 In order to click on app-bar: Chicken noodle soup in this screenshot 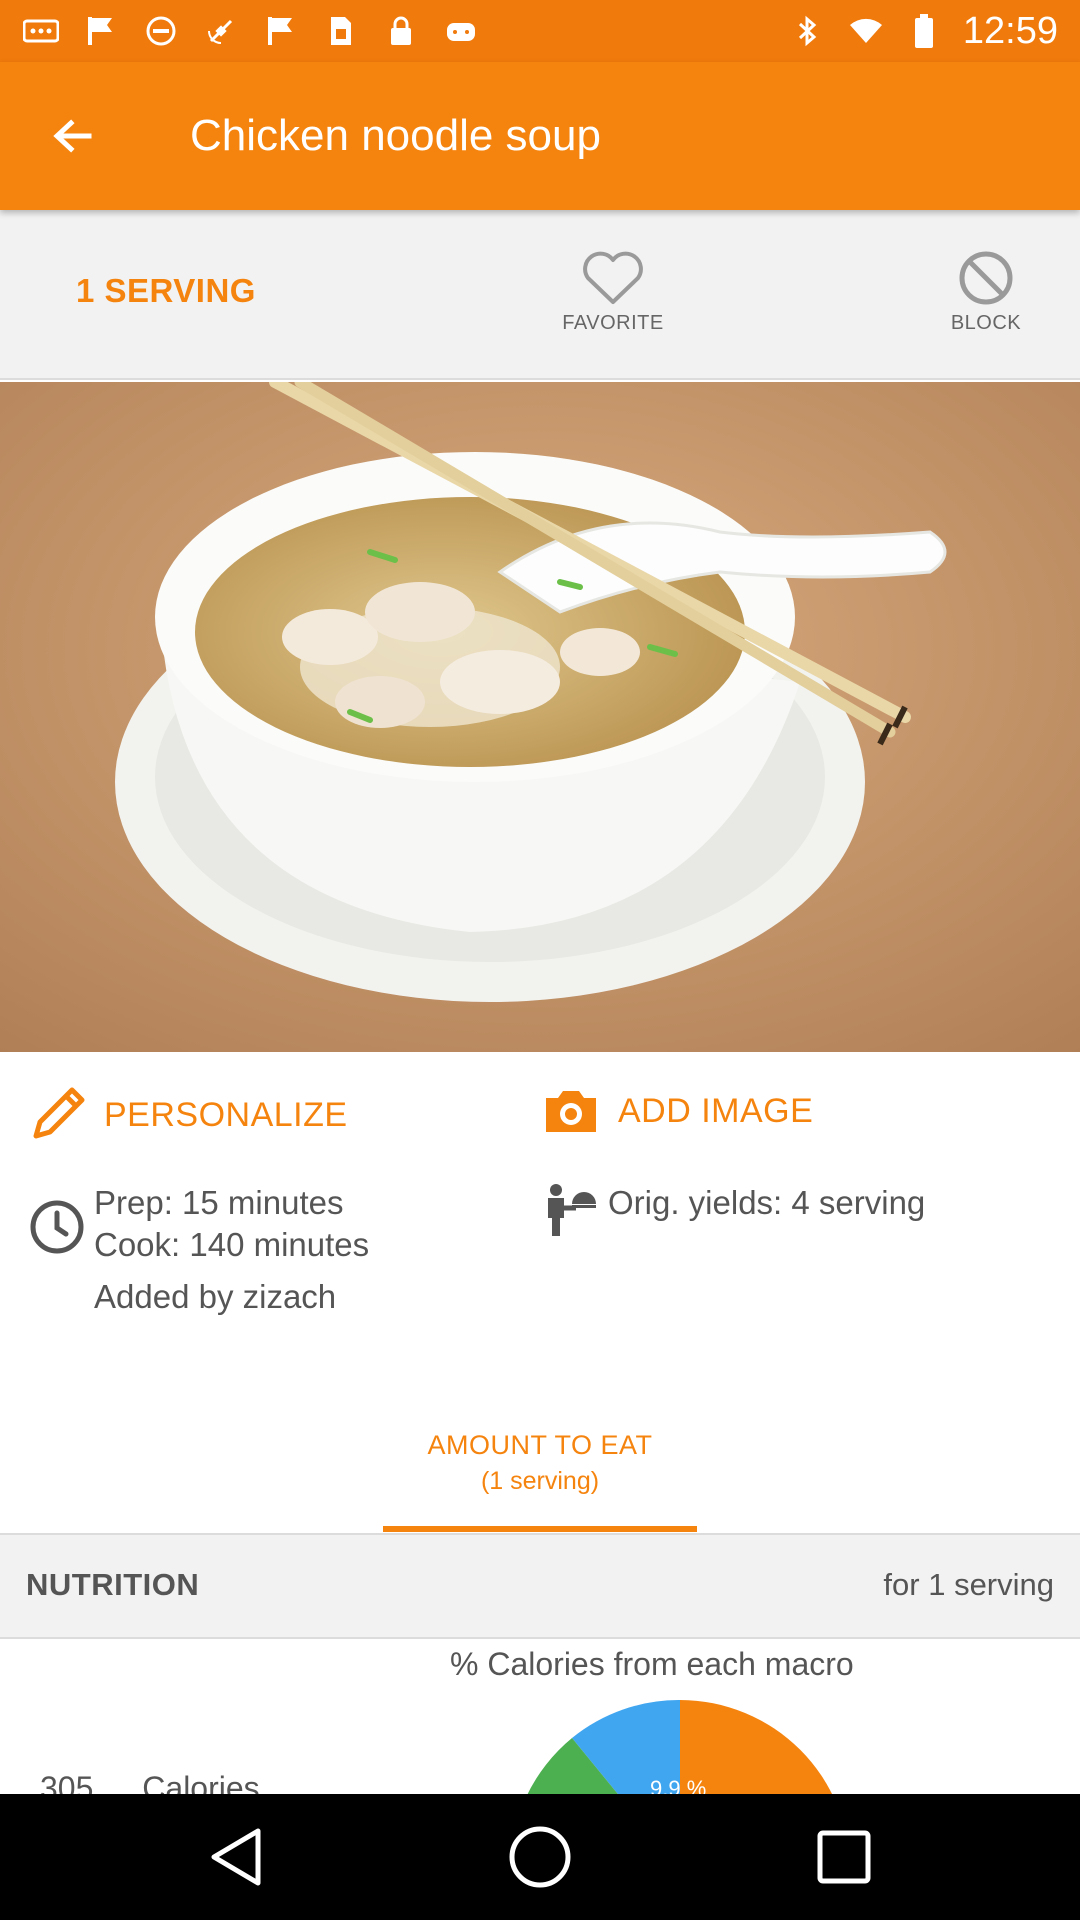, I will do `click(540, 136)`.